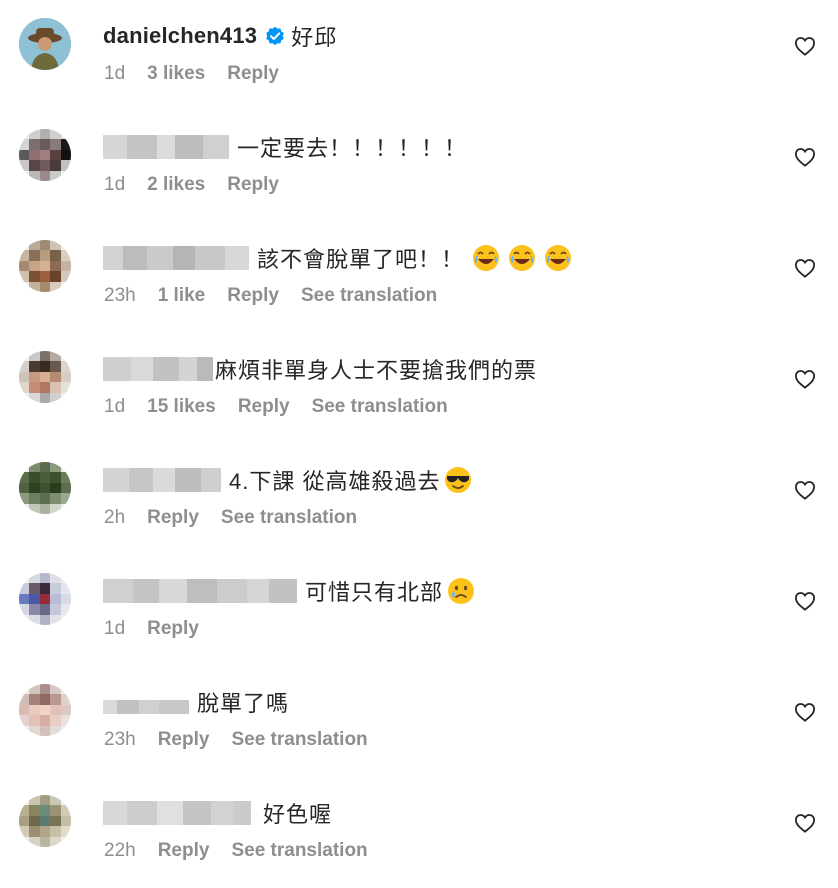  I want to click on comment-text: 麻煩非單身人士不要搶我們的票, so click(376, 370).